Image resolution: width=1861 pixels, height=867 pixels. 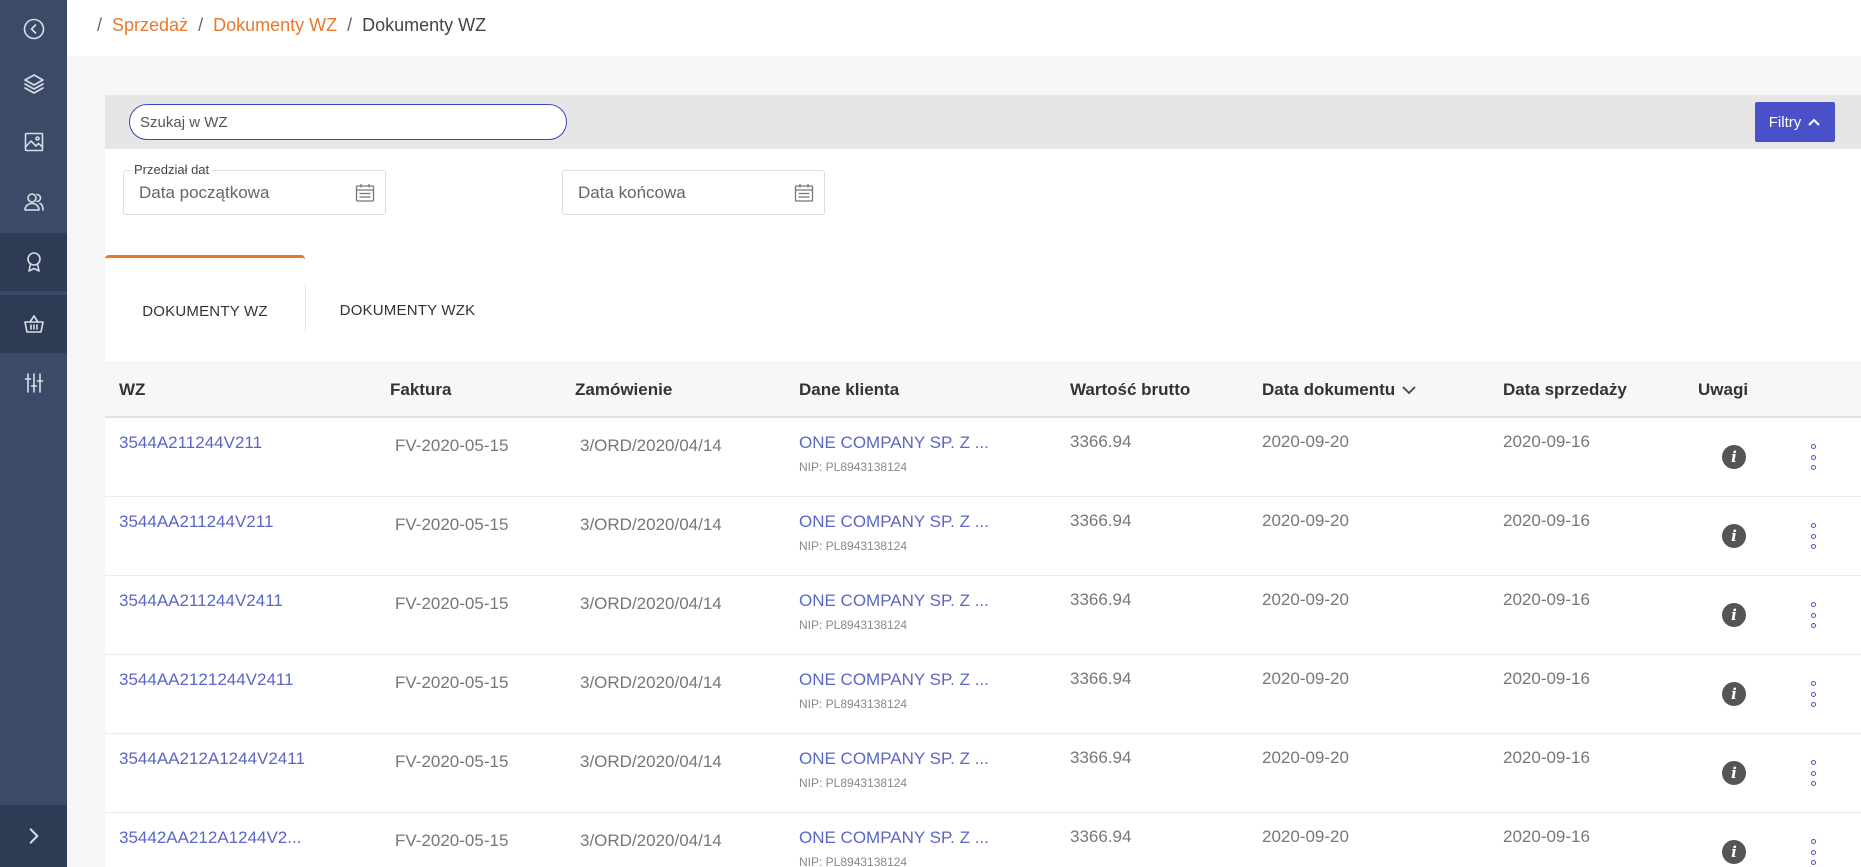 What do you see at coordinates (964, 28) in the screenshot?
I see `topbar: / Sprzedaż / Dokumenty WZ / Dokumenty WZ` at bounding box center [964, 28].